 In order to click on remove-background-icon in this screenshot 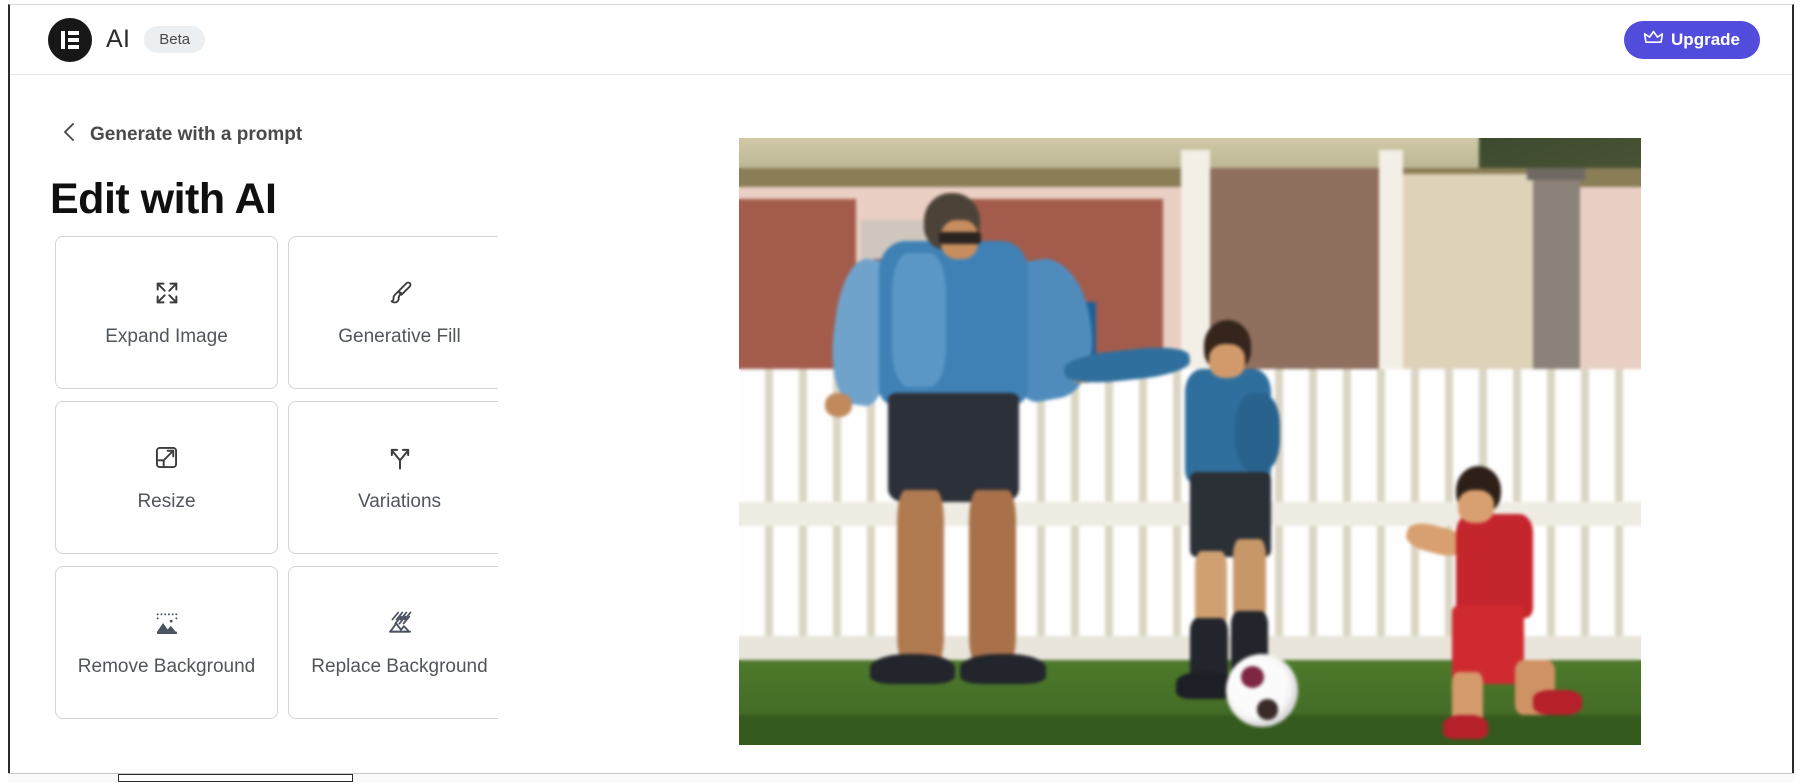, I will do `click(167, 623)`.